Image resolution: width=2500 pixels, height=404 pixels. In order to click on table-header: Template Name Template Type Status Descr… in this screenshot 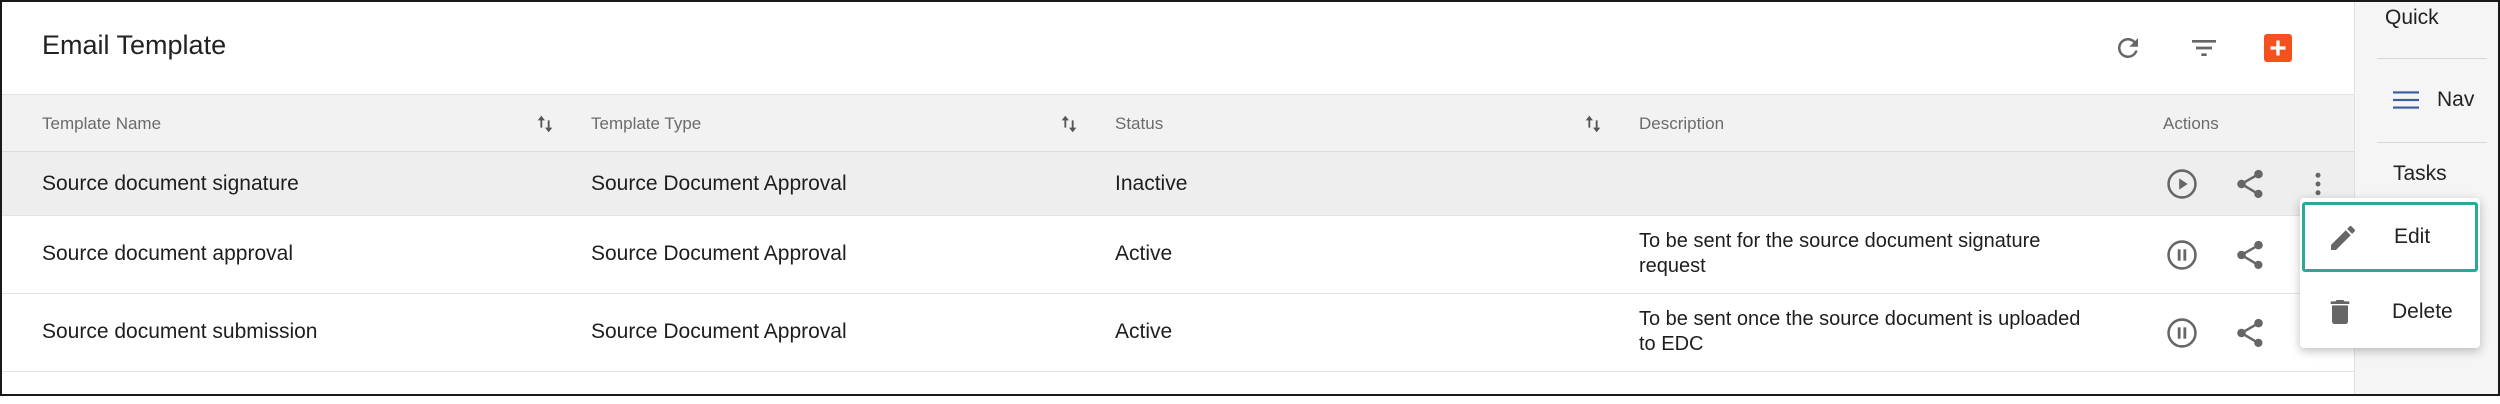, I will do `click(1178, 123)`.